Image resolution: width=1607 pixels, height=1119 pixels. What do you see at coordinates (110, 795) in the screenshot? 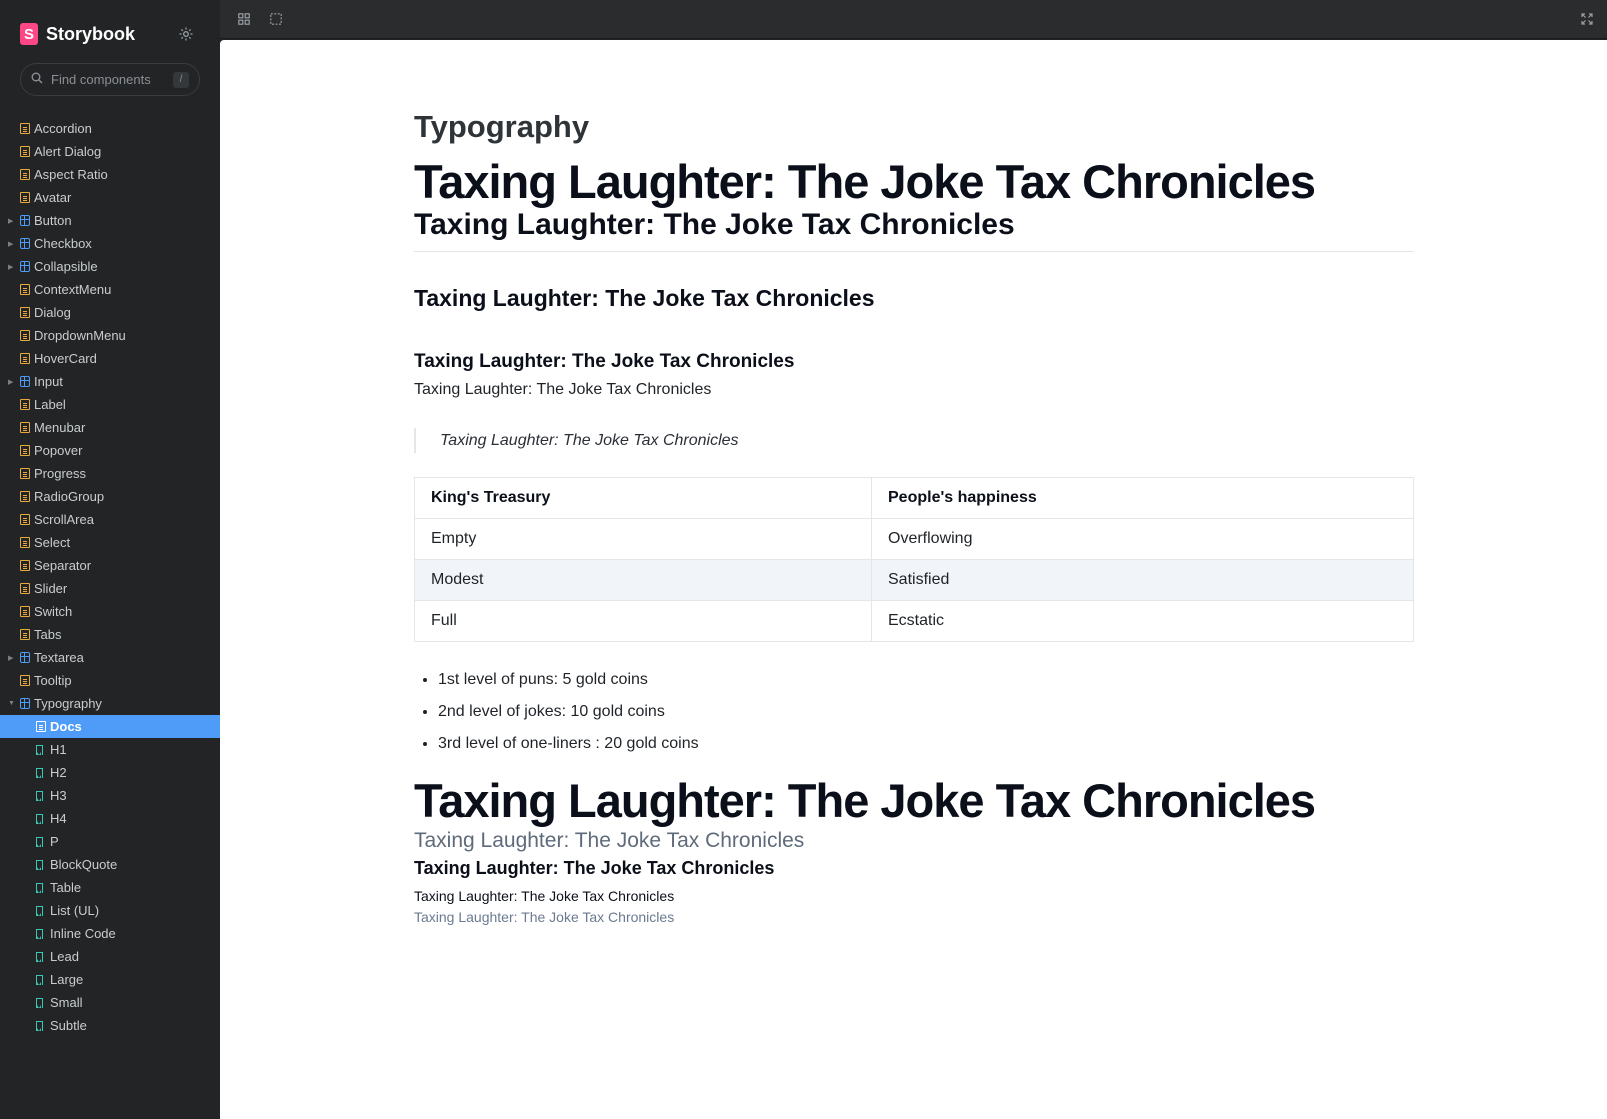
I see `sidebar-item-h3: H3` at bounding box center [110, 795].